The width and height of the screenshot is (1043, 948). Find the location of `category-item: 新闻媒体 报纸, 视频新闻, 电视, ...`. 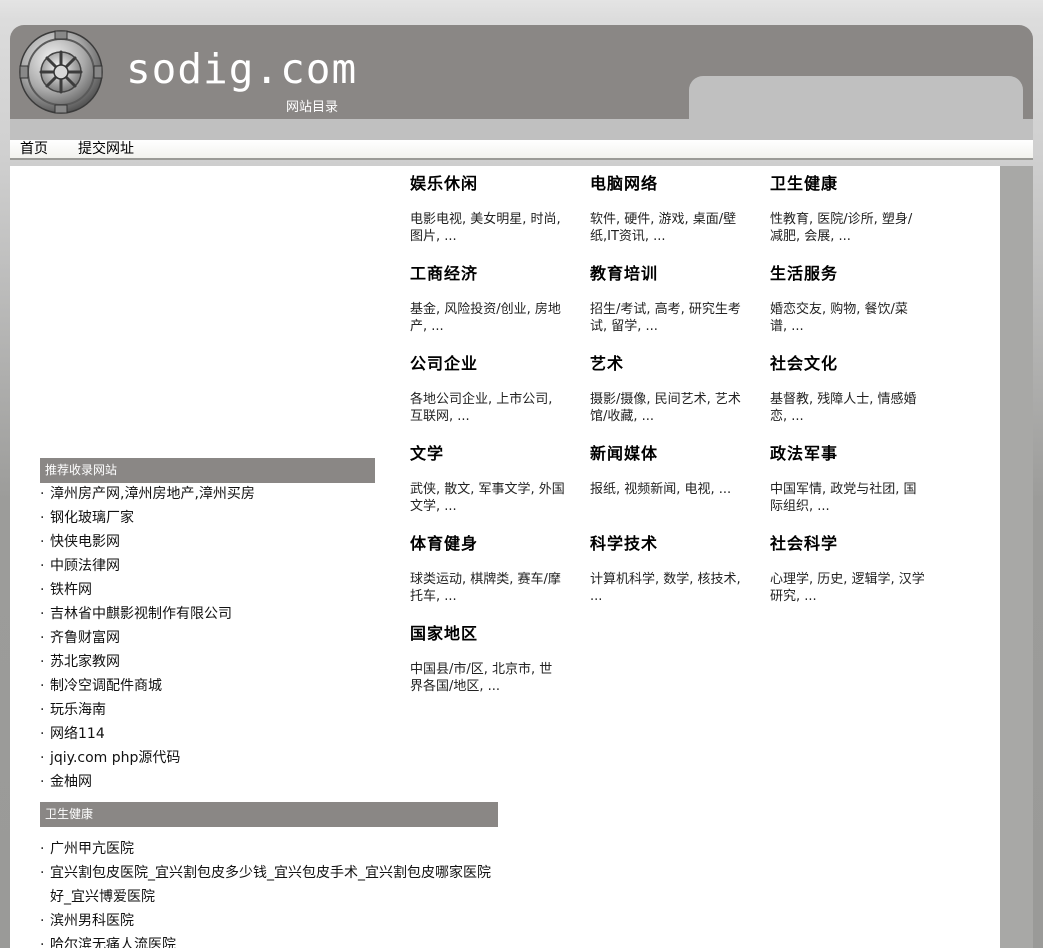

category-item: 新闻媒体 报纸, 视频新闻, 电视, ... is located at coordinates (667, 470).